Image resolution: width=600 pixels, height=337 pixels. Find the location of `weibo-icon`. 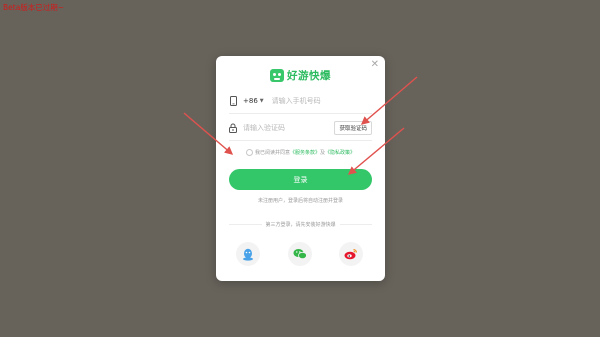

weibo-icon is located at coordinates (350, 254).